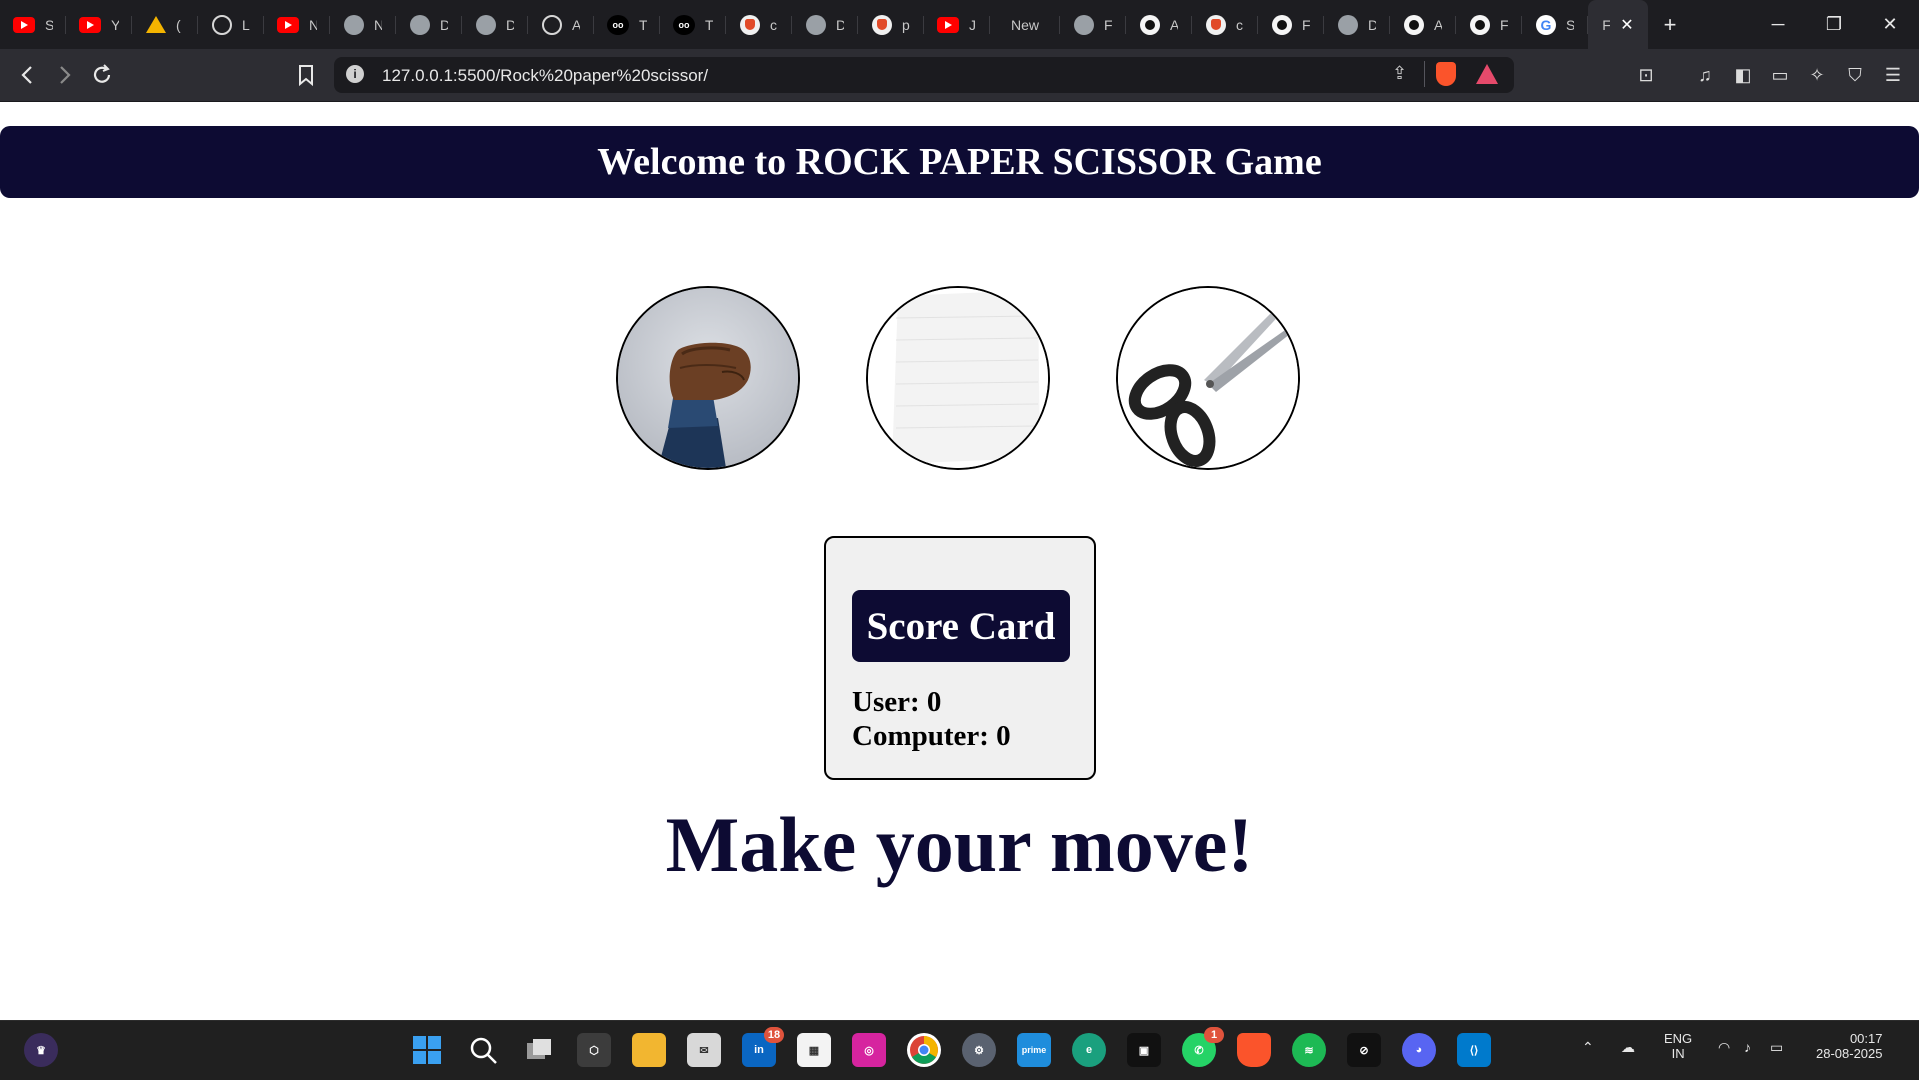 Image resolution: width=1919 pixels, height=1080 pixels. Describe the element at coordinates (28, 75) in the screenshot. I see `back-icon` at that location.